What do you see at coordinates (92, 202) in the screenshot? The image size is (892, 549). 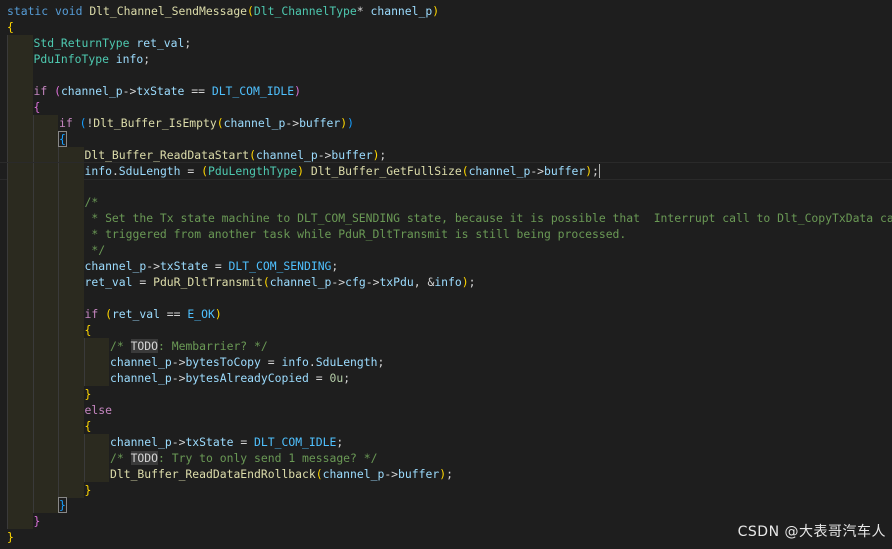 I see `code-text: /*` at bounding box center [92, 202].